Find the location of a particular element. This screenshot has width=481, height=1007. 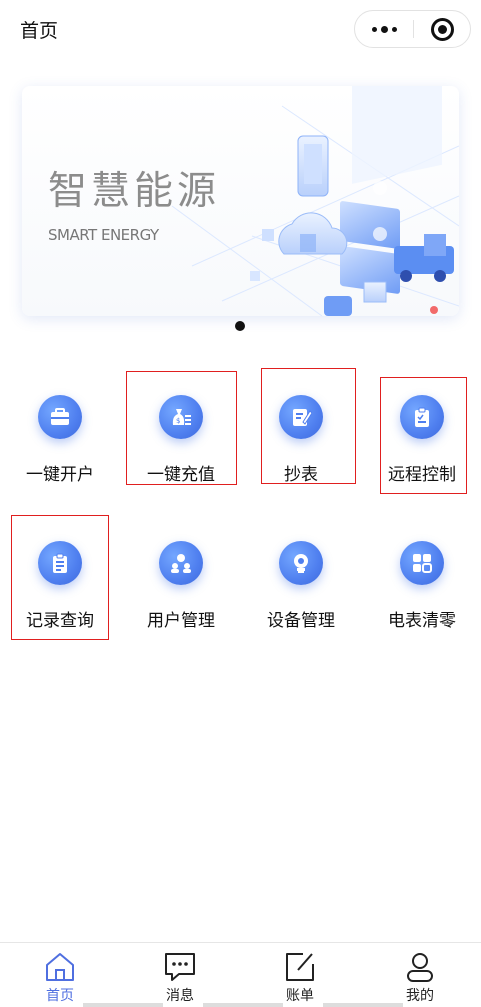

grid-item-label: 一键开户 is located at coordinates (60, 475).